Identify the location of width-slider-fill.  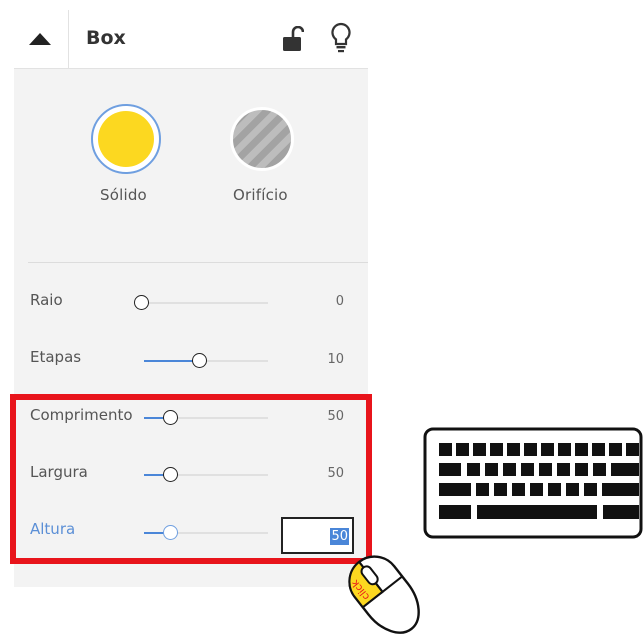
(154, 475).